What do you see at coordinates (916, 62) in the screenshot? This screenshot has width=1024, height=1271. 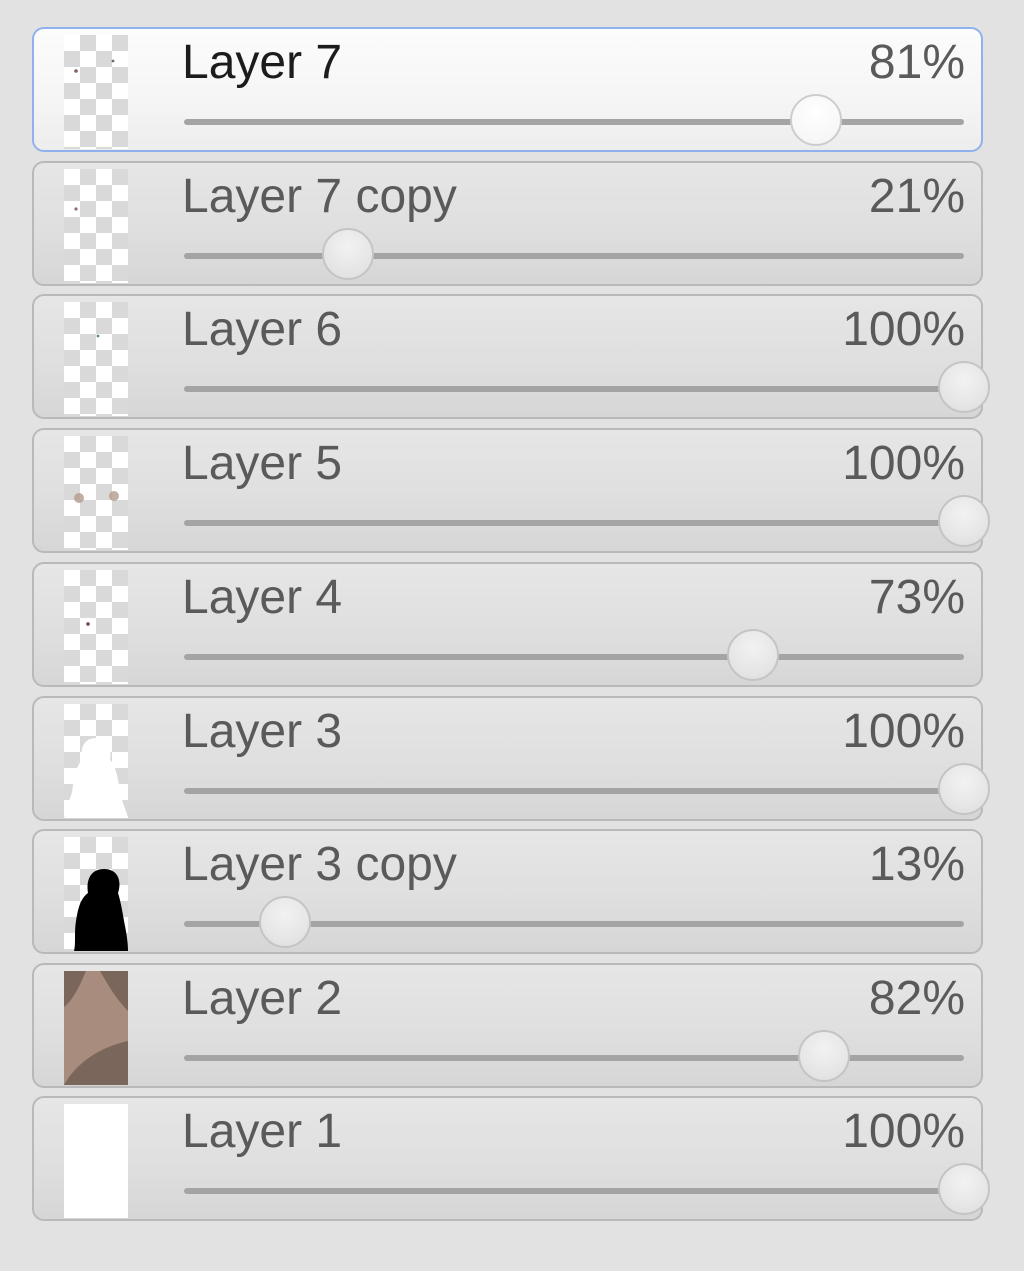 I see `opacity-value: 81%` at bounding box center [916, 62].